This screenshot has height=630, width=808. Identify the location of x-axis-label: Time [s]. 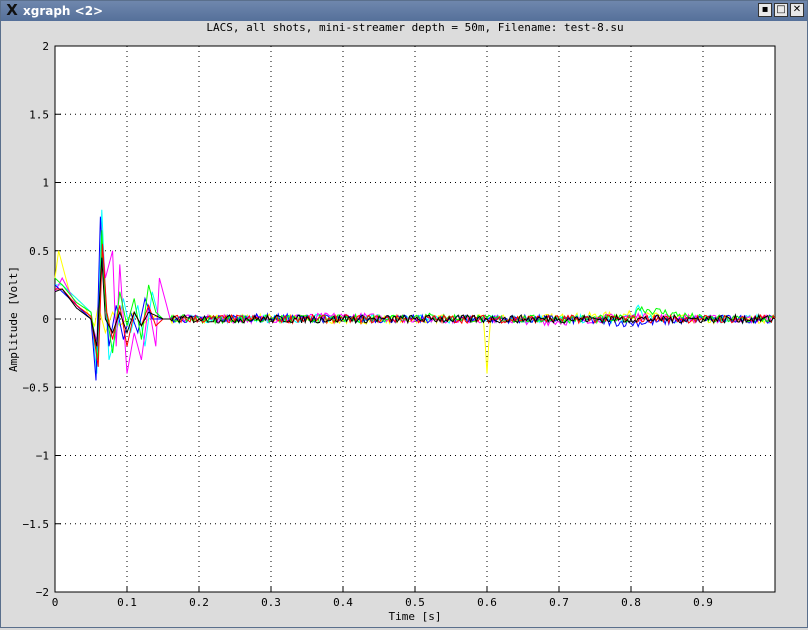
(415, 616).